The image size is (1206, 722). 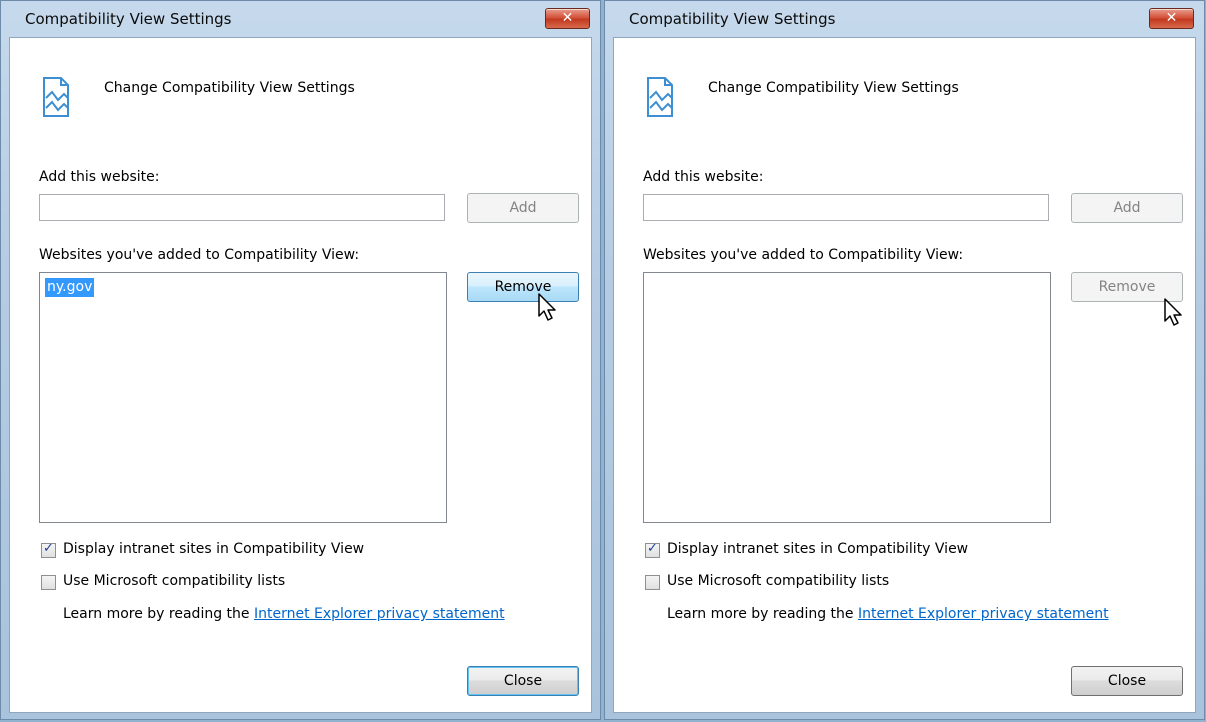 I want to click on list-item: ny.gov, so click(x=70, y=287).